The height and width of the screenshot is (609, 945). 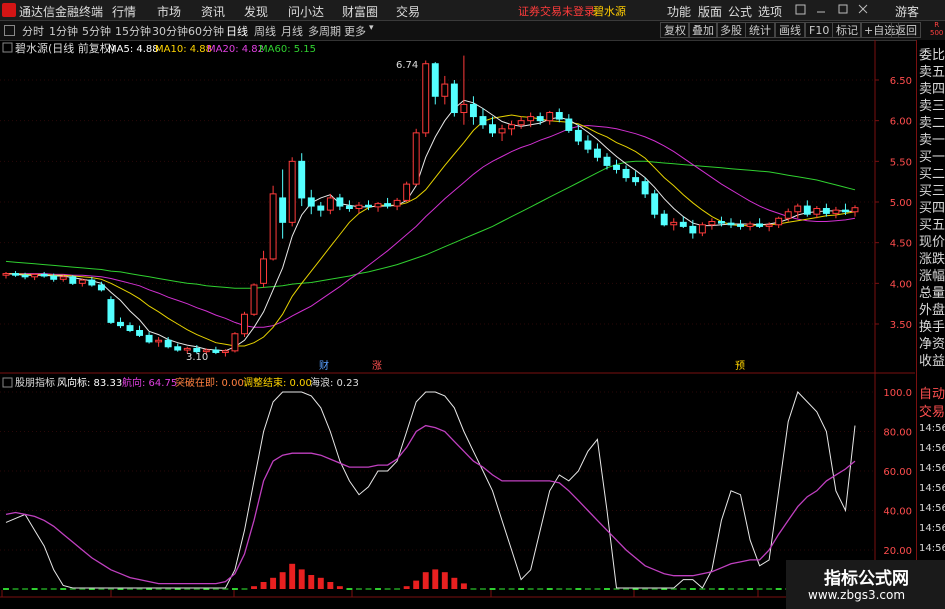 I want to click on app-title: 通达信金融终端, so click(x=61, y=12).